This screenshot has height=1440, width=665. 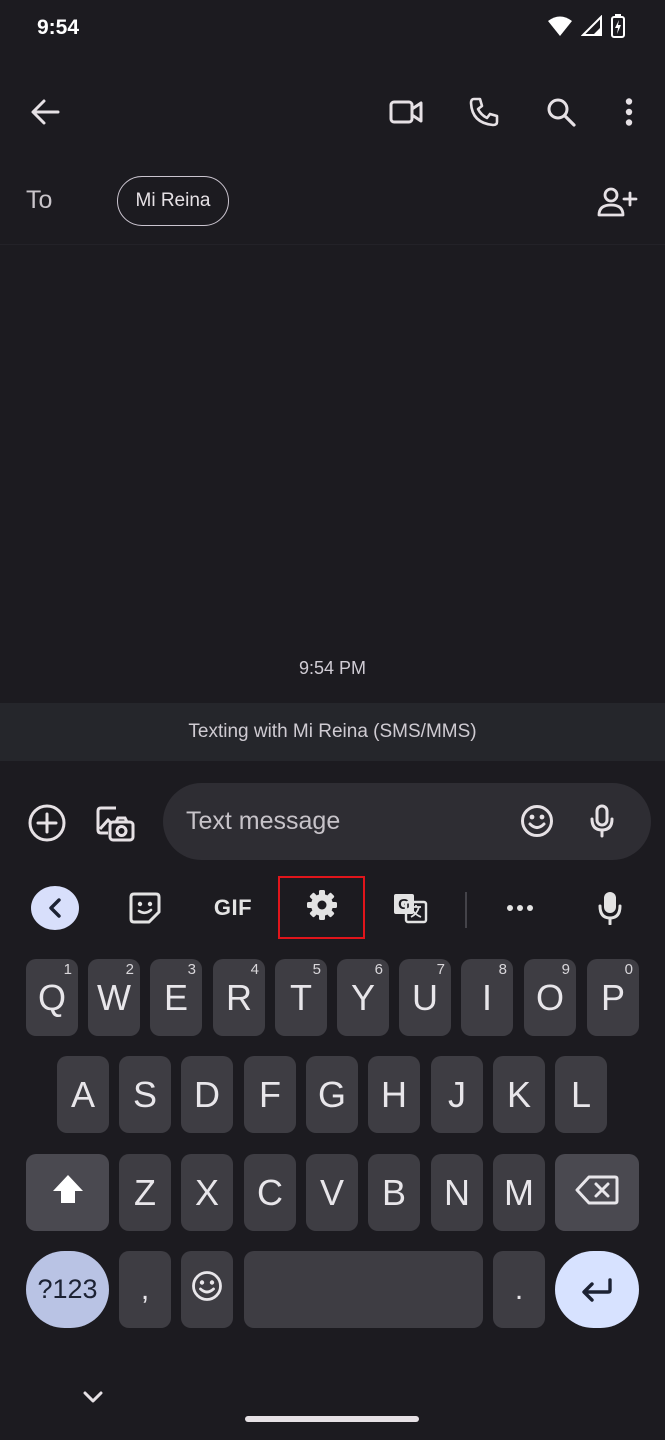 What do you see at coordinates (145, 1094) in the screenshot?
I see `key-s: S` at bounding box center [145, 1094].